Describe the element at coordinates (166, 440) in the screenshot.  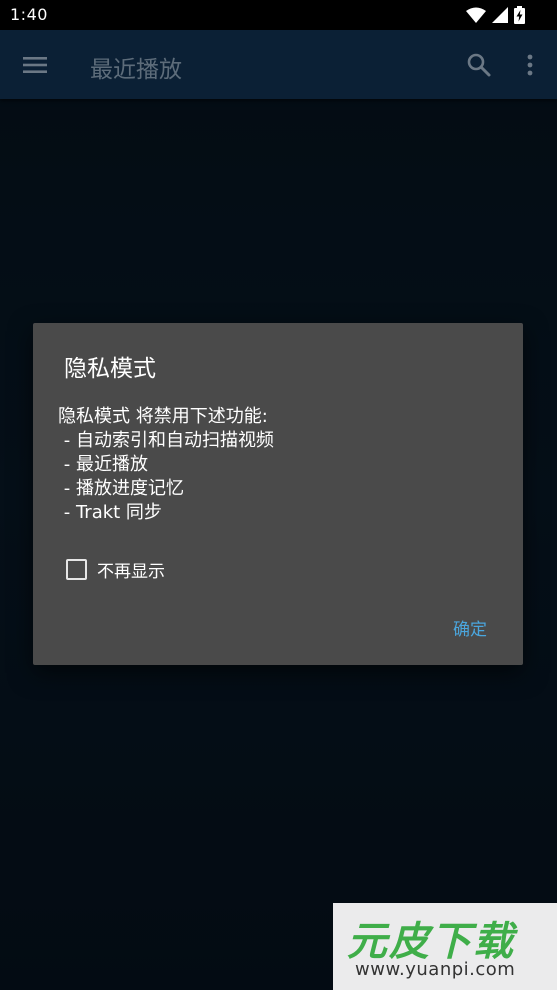
I see `message-line: - 自动索引和自动扫描视频` at that location.